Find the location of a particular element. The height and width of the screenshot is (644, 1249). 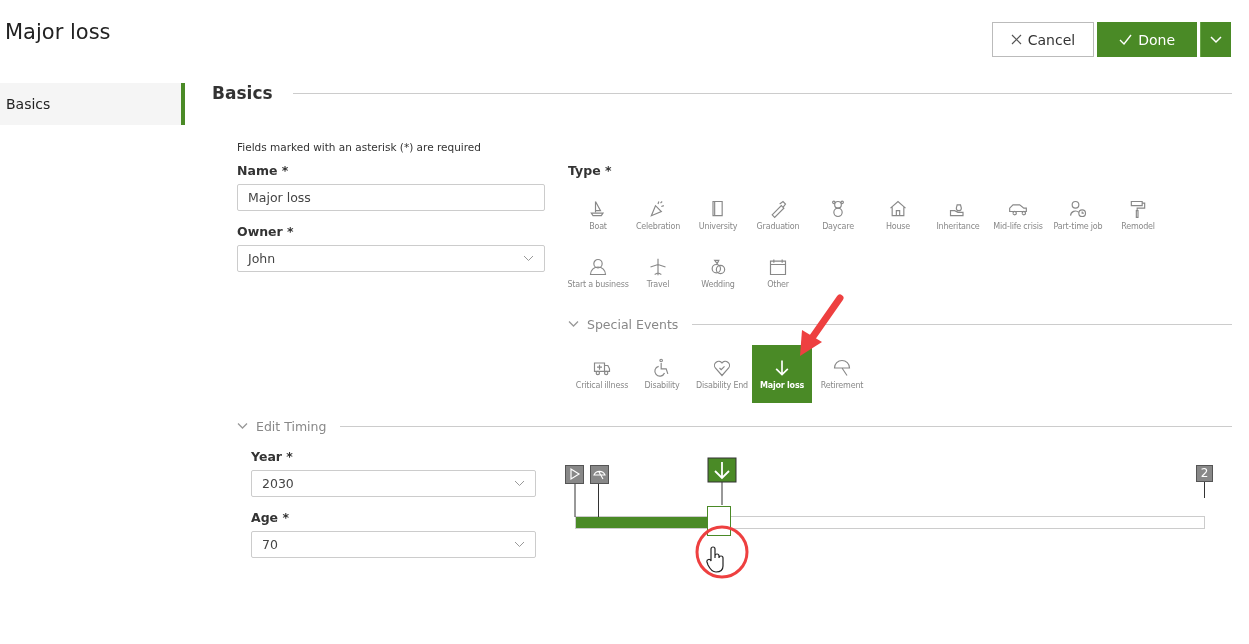

event-type-option: Boat is located at coordinates (598, 215).